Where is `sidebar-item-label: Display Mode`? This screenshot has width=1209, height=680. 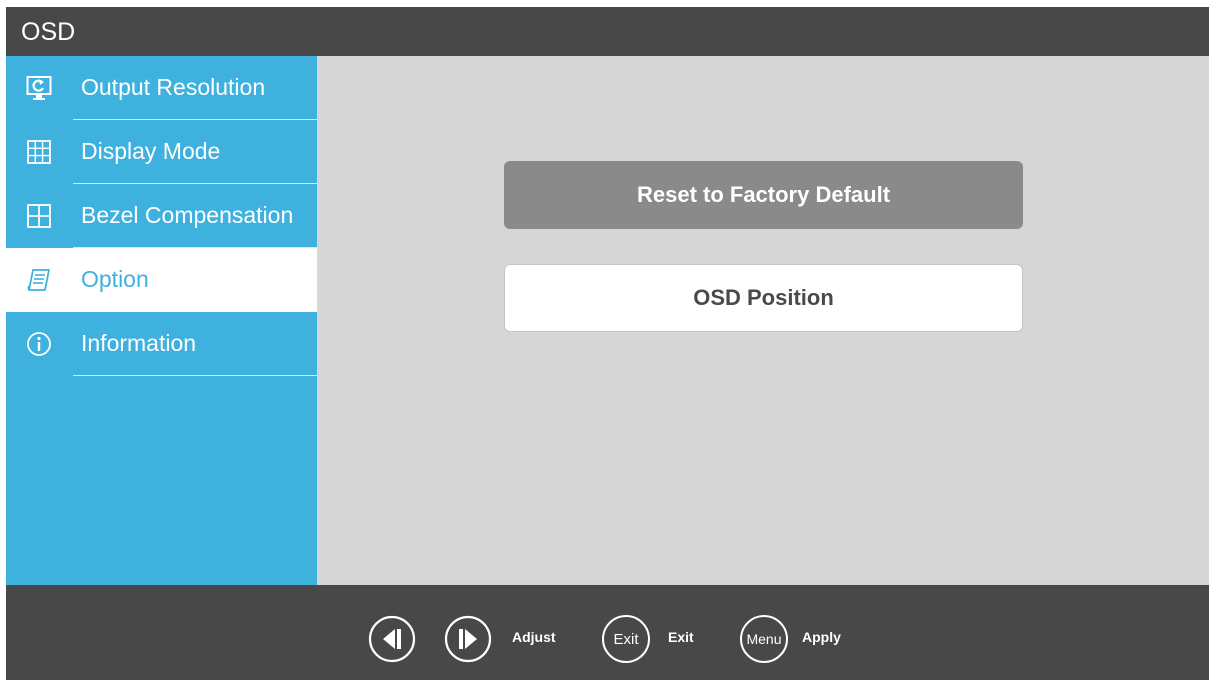
sidebar-item-label: Display Mode is located at coordinates (151, 151).